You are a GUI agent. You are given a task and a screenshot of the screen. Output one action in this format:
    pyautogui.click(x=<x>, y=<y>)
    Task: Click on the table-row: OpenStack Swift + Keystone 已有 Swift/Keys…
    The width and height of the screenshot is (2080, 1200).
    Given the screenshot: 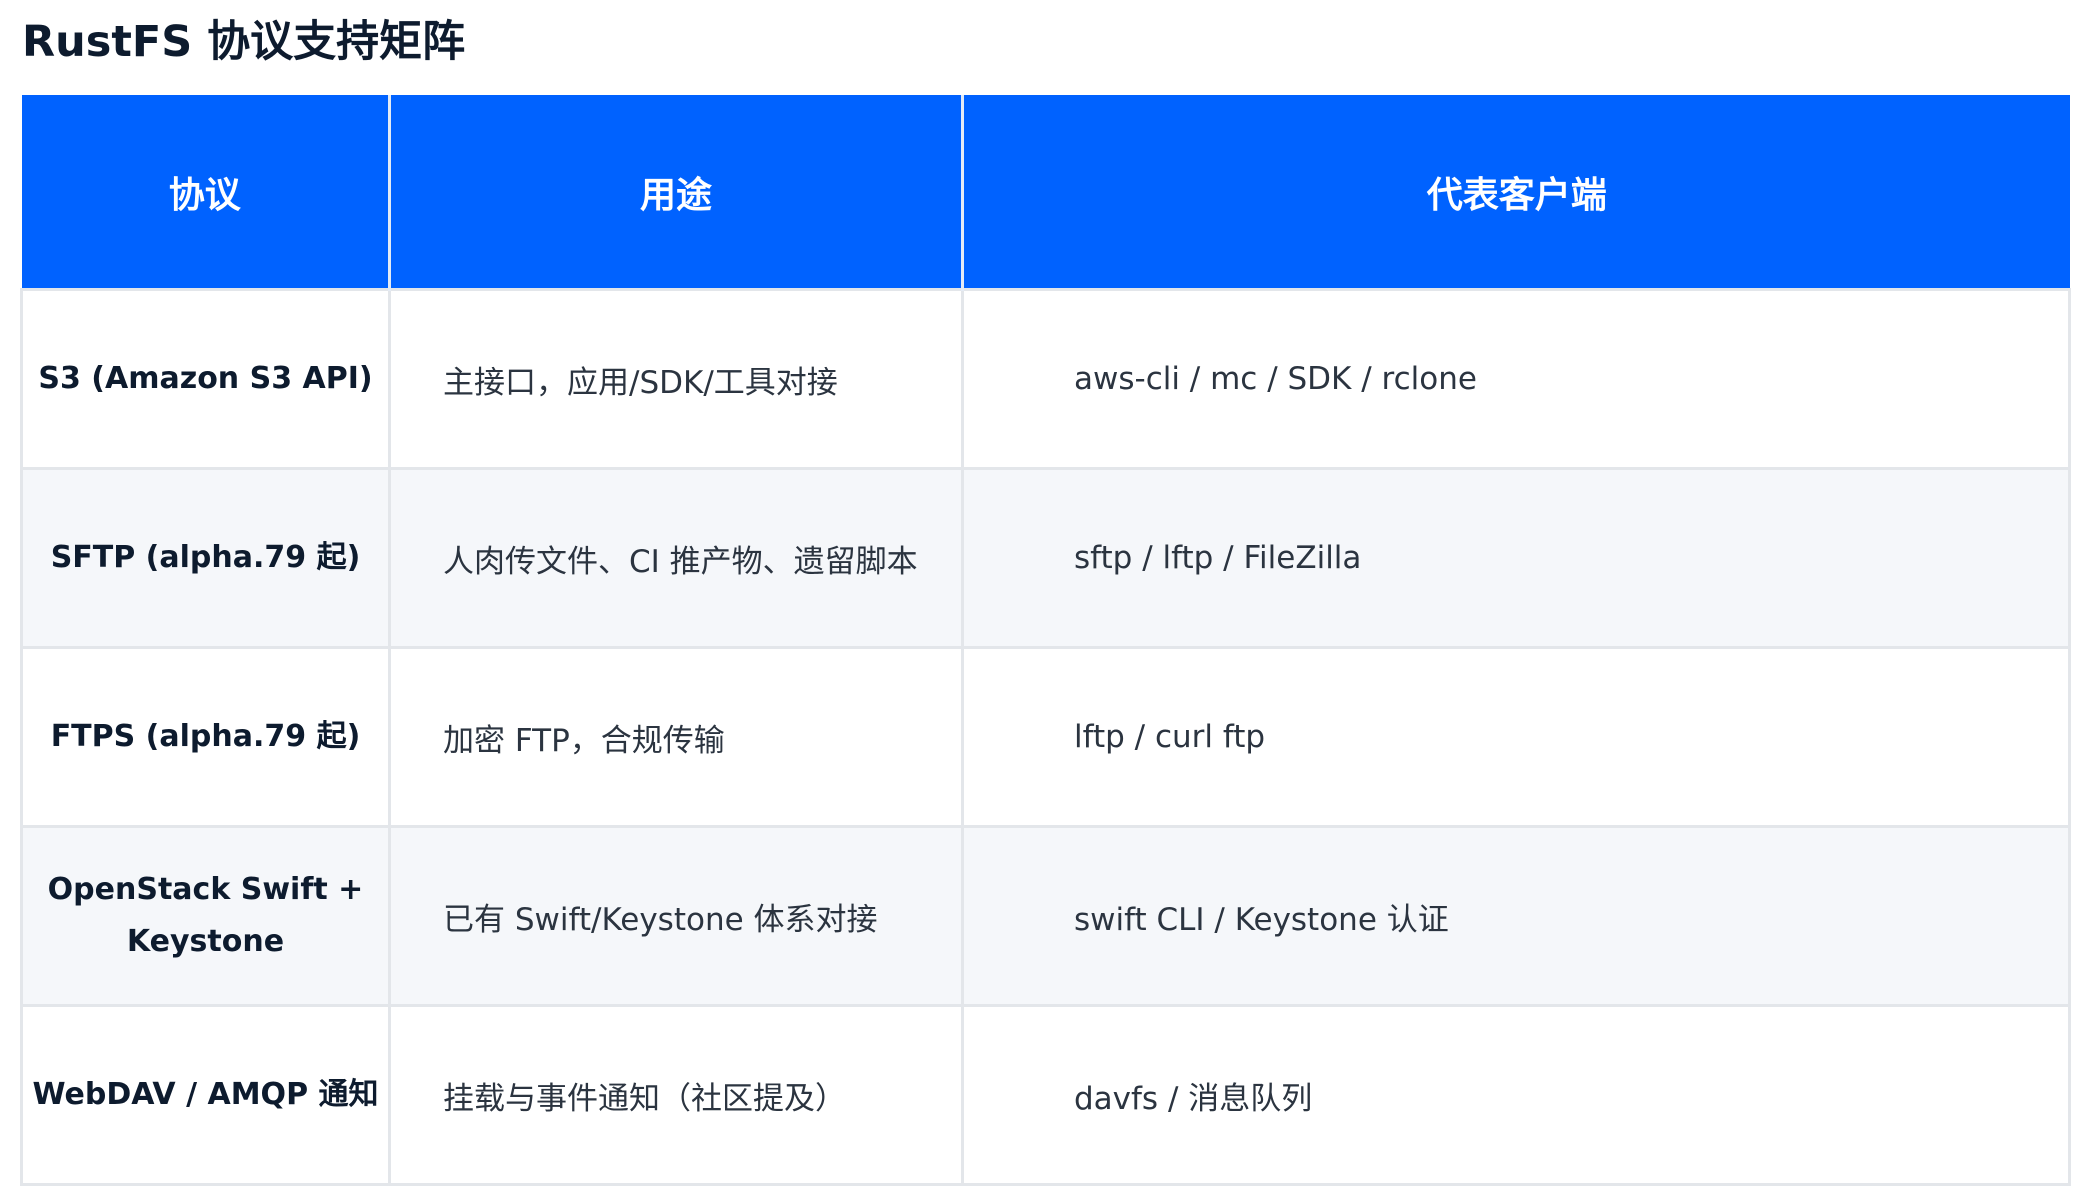 What is the action you would take?
    pyautogui.click(x=1045, y=916)
    